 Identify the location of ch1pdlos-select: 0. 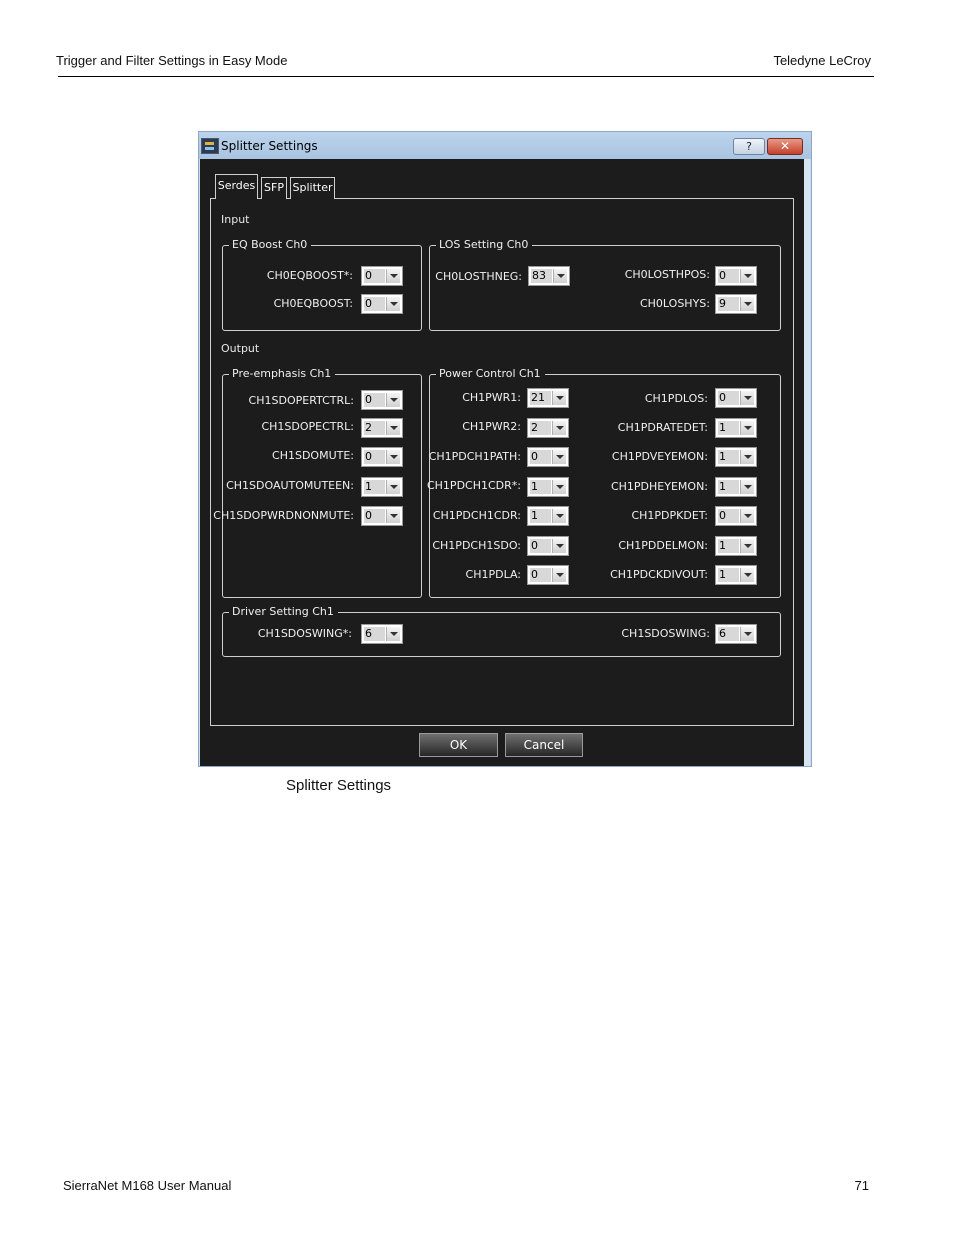
(736, 398).